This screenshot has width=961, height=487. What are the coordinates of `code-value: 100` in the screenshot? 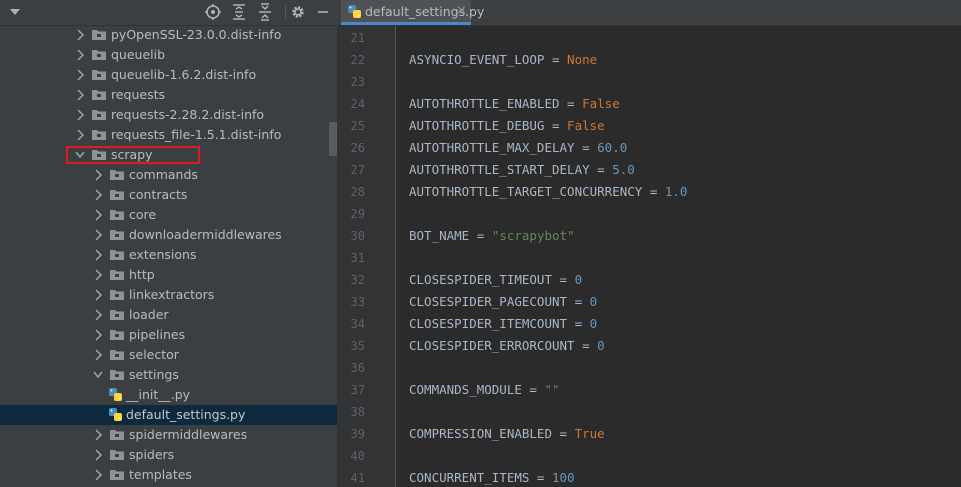 It's located at (563, 477).